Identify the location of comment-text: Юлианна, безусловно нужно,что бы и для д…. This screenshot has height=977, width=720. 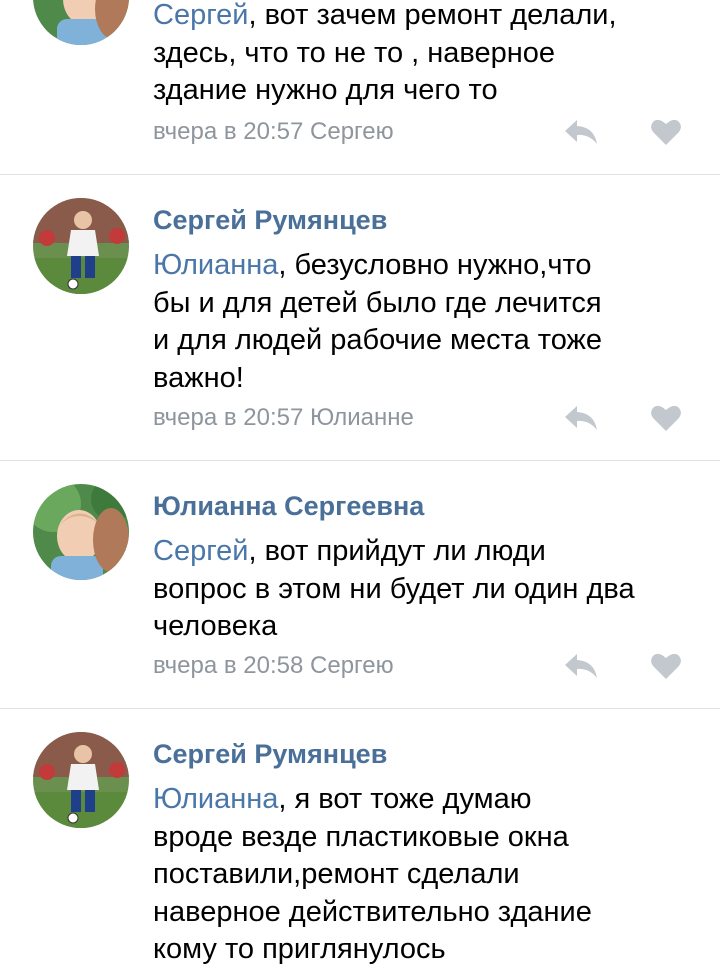
(378, 321).